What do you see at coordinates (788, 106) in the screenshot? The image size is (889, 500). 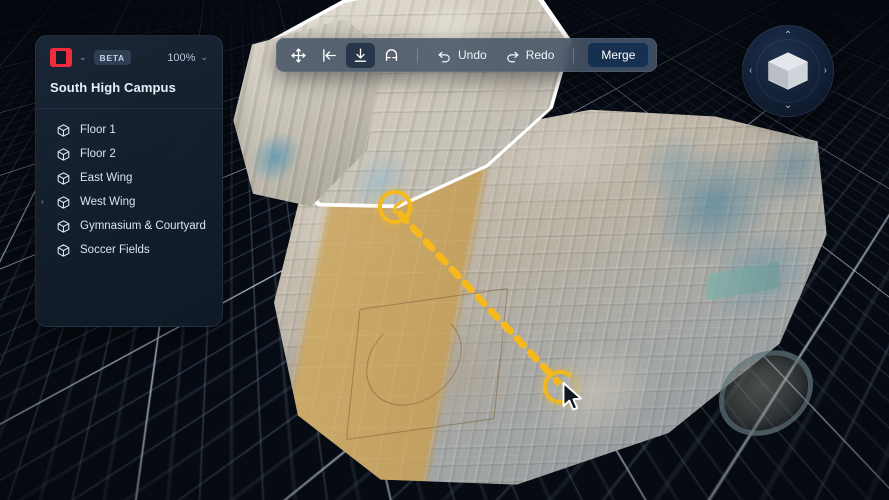 I see `navcube-down-arrow-icon: ⌄` at bounding box center [788, 106].